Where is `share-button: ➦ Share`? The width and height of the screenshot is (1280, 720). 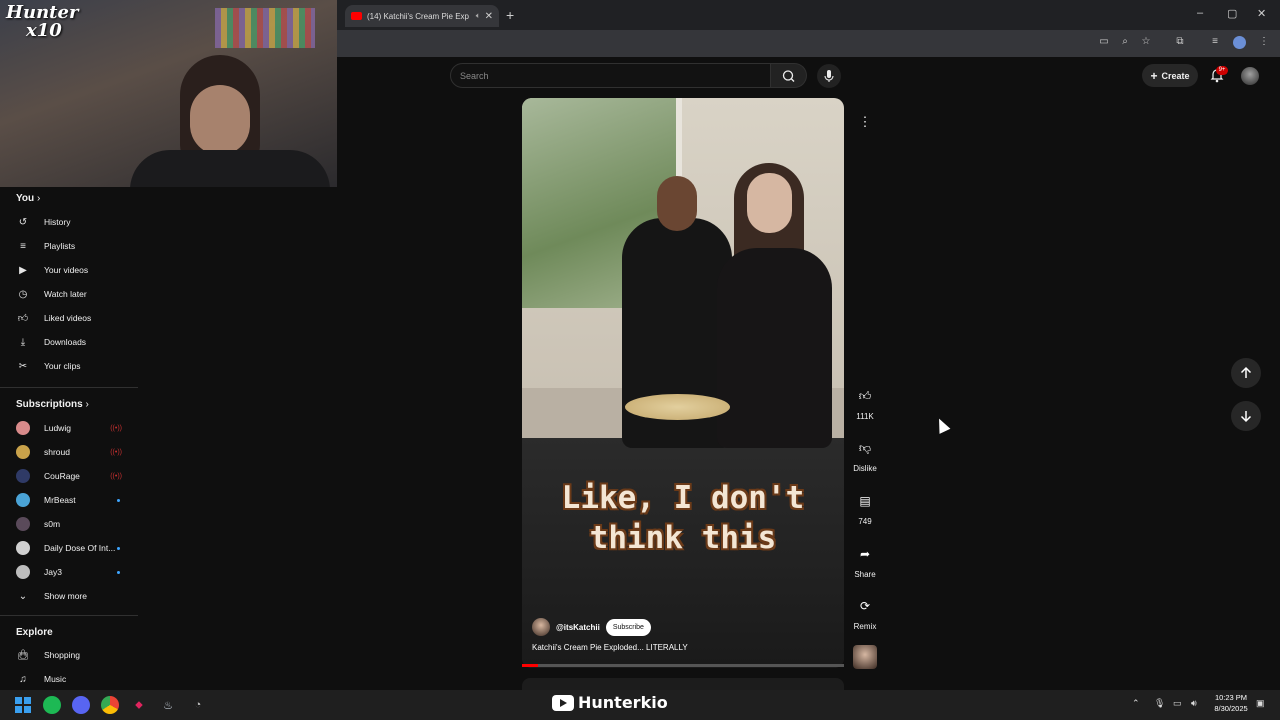
share-button: ➦ Share is located at coordinates (865, 560).